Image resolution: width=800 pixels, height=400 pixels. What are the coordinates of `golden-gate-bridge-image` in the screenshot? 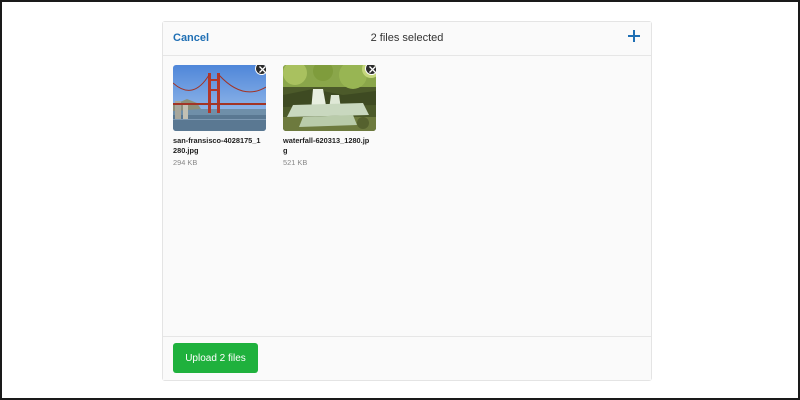 It's located at (219, 98).